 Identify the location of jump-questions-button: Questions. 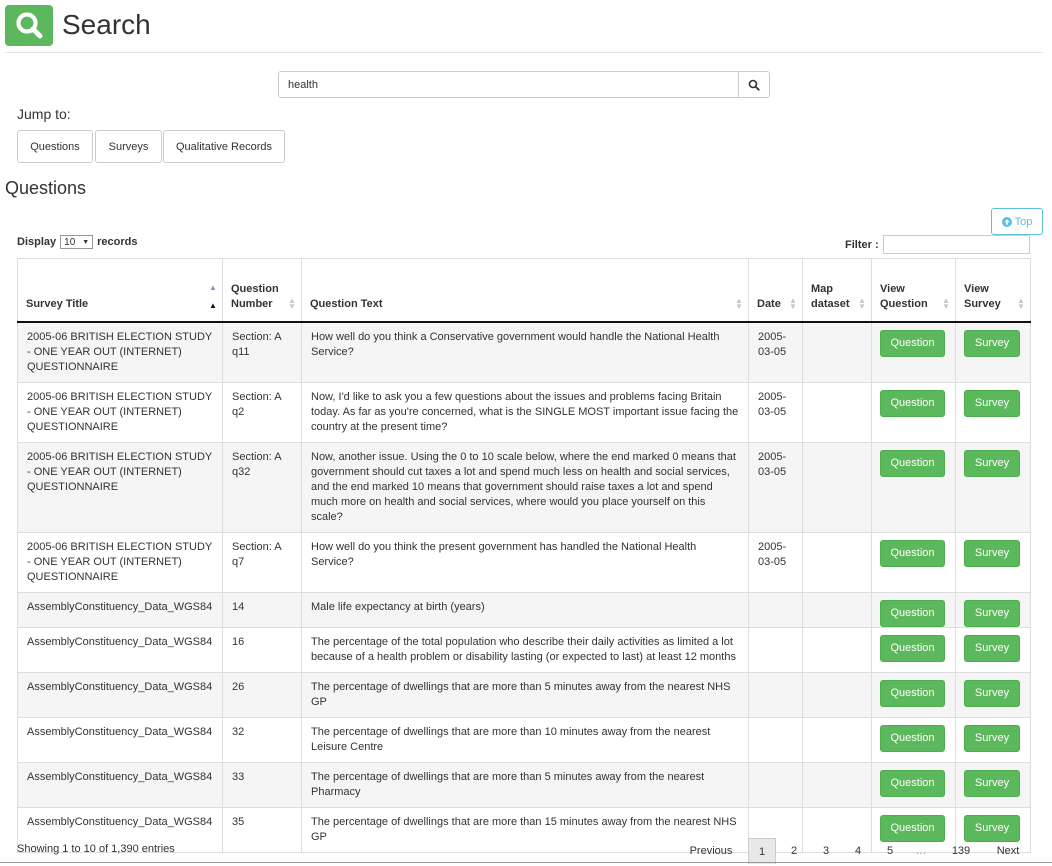
(55, 146).